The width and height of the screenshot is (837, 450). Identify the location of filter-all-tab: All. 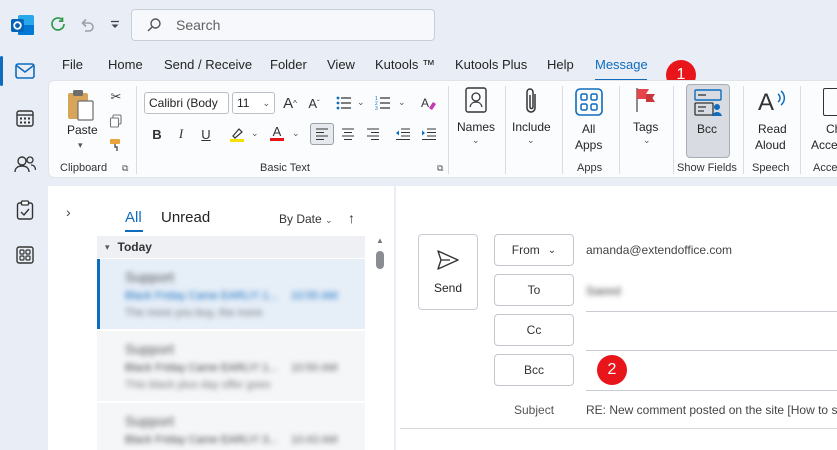
(133, 217).